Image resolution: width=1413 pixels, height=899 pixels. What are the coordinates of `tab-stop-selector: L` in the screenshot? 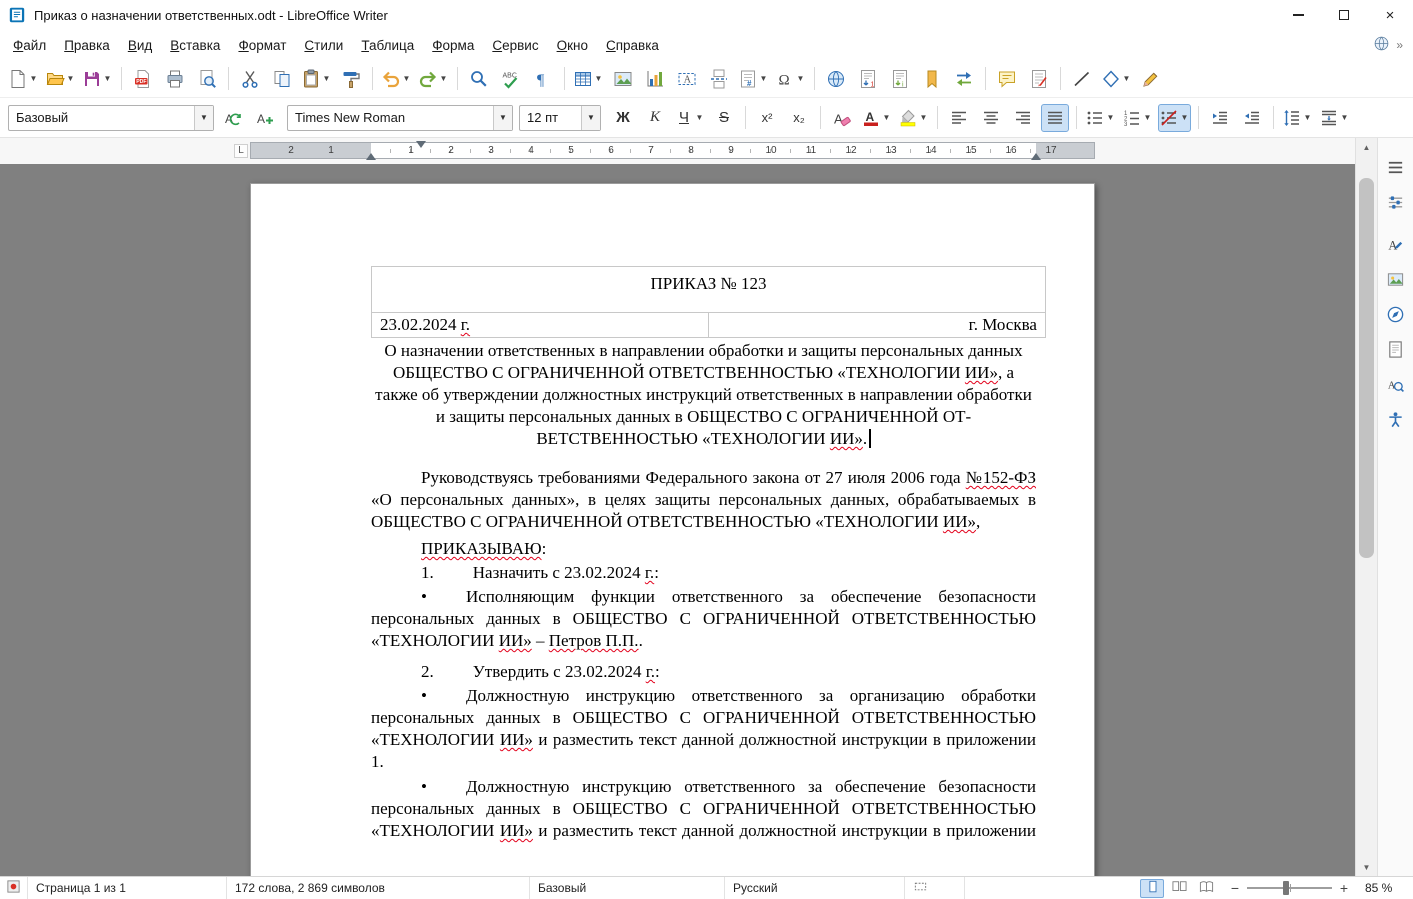 It's located at (241, 151).